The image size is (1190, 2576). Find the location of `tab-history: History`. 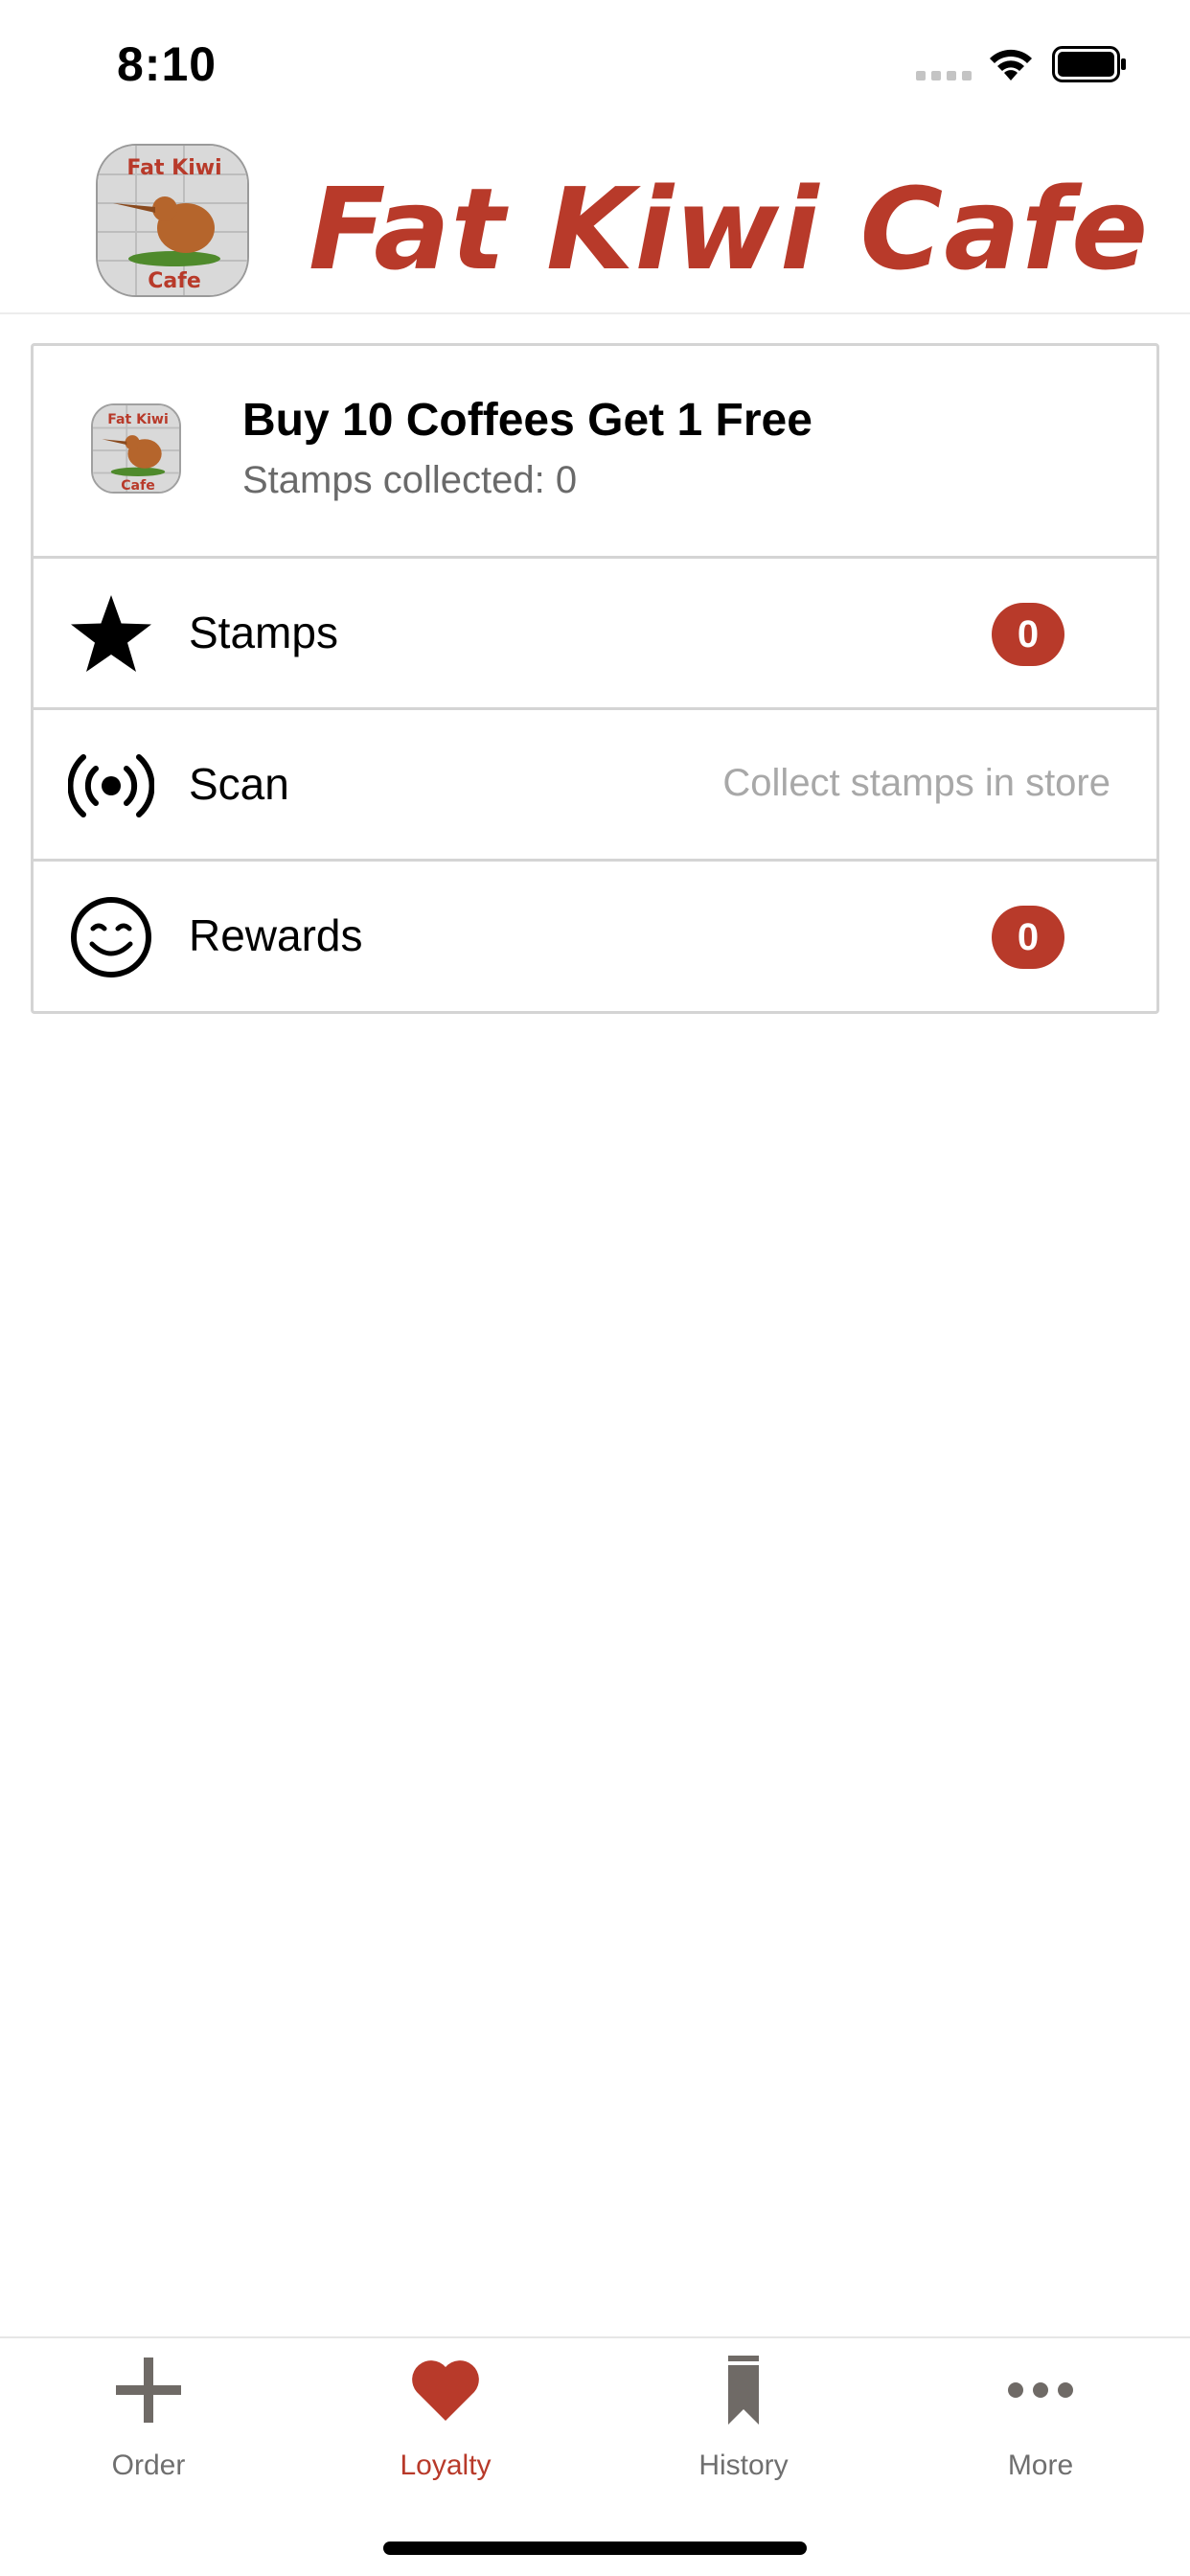

tab-history: History is located at coordinates (744, 2419).